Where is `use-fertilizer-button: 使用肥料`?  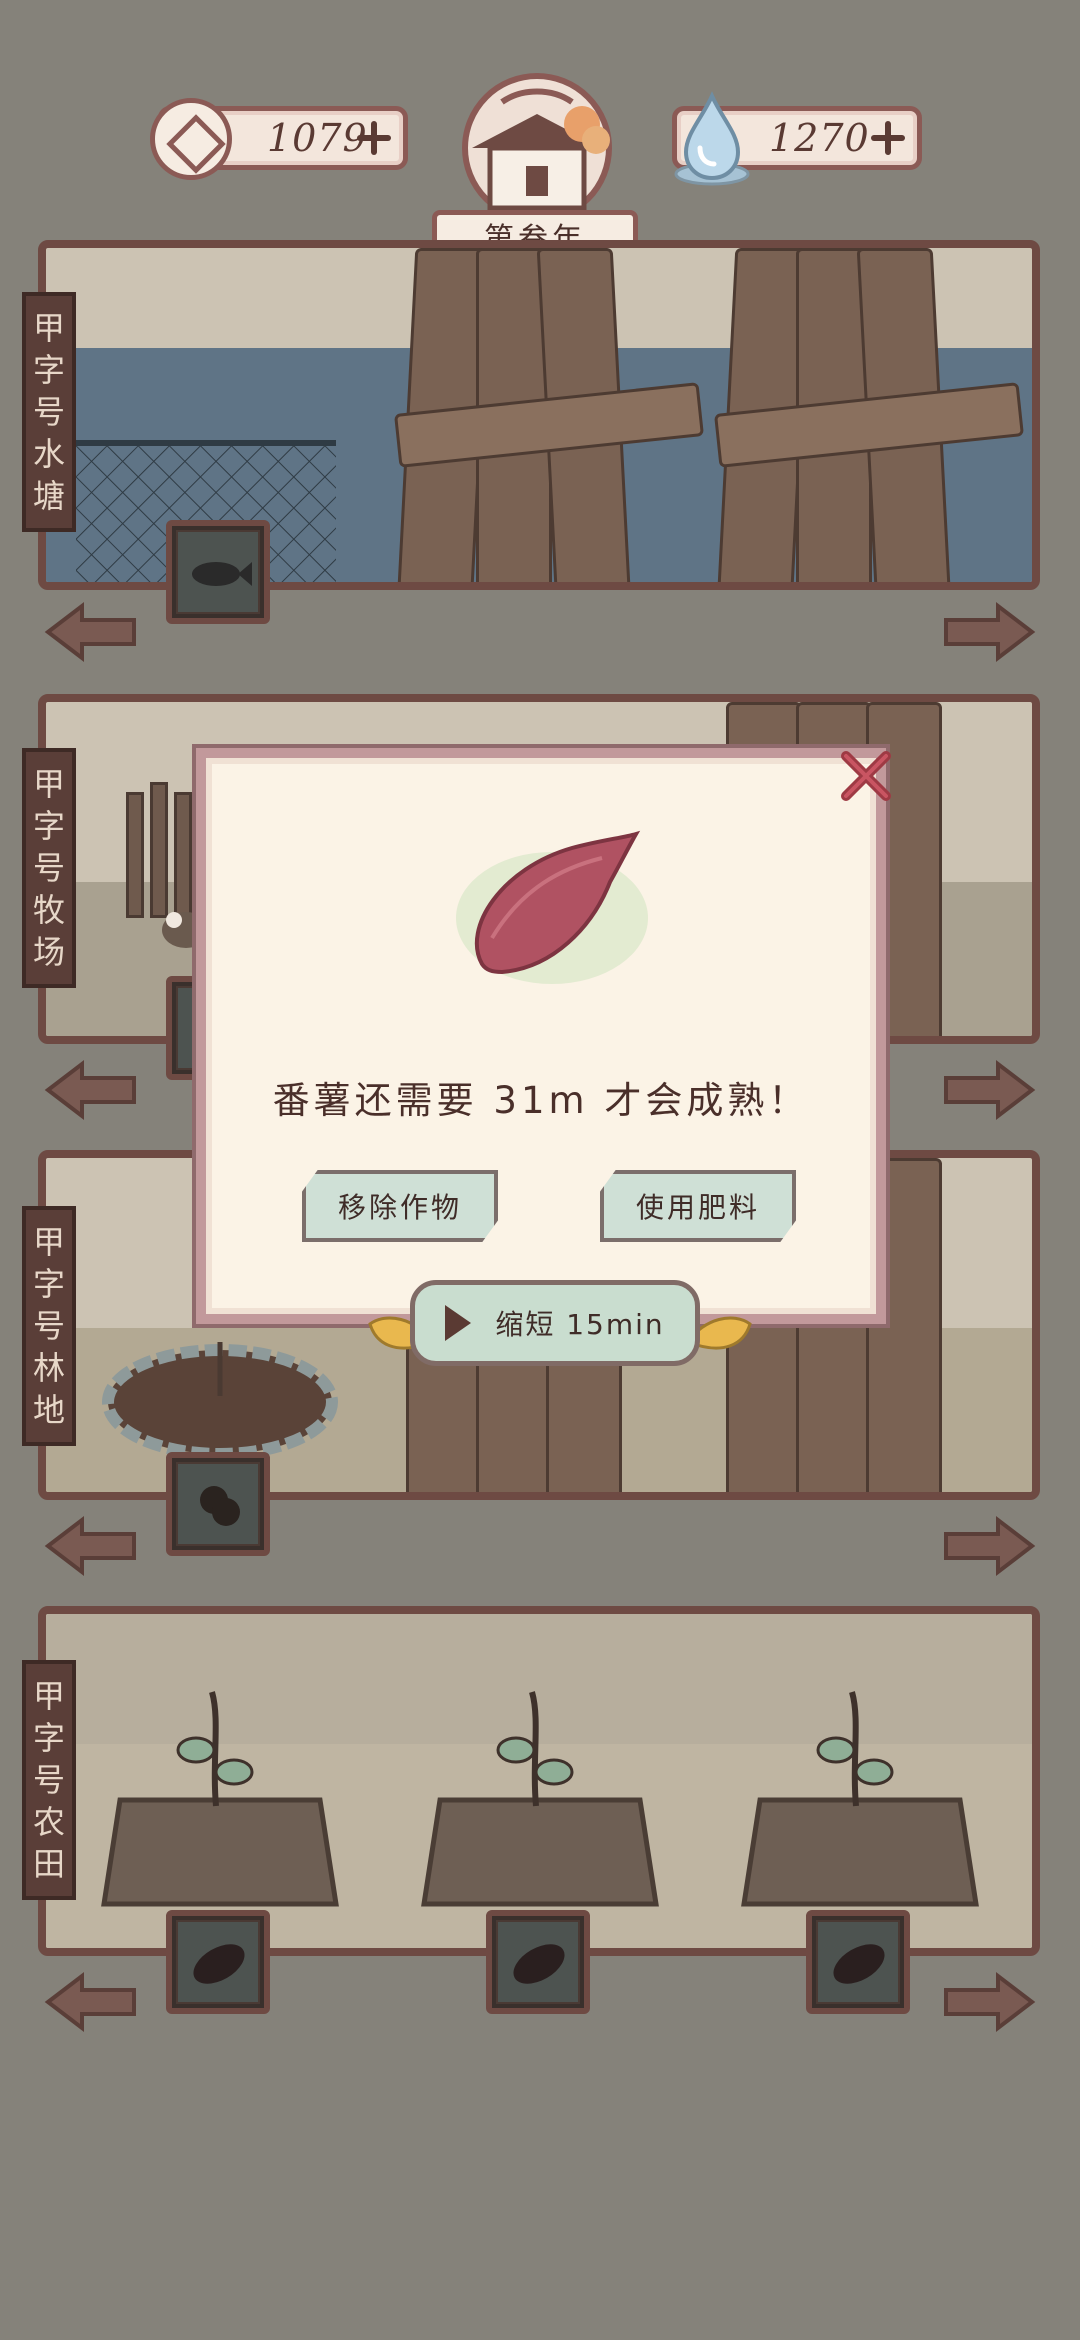 use-fertilizer-button: 使用肥料 is located at coordinates (698, 1206).